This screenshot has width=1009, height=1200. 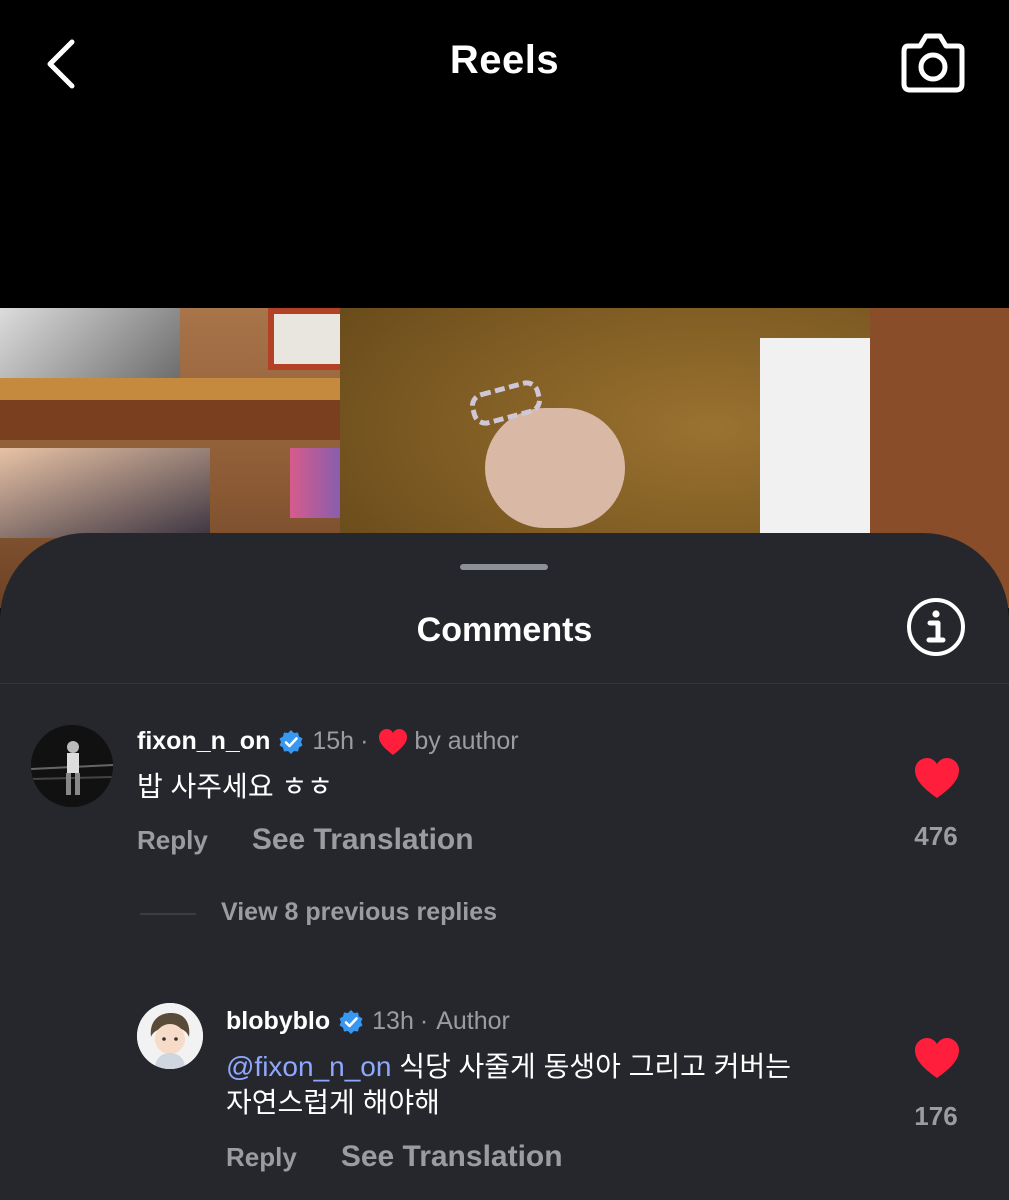 I want to click on video-poster, so click(x=90, y=343).